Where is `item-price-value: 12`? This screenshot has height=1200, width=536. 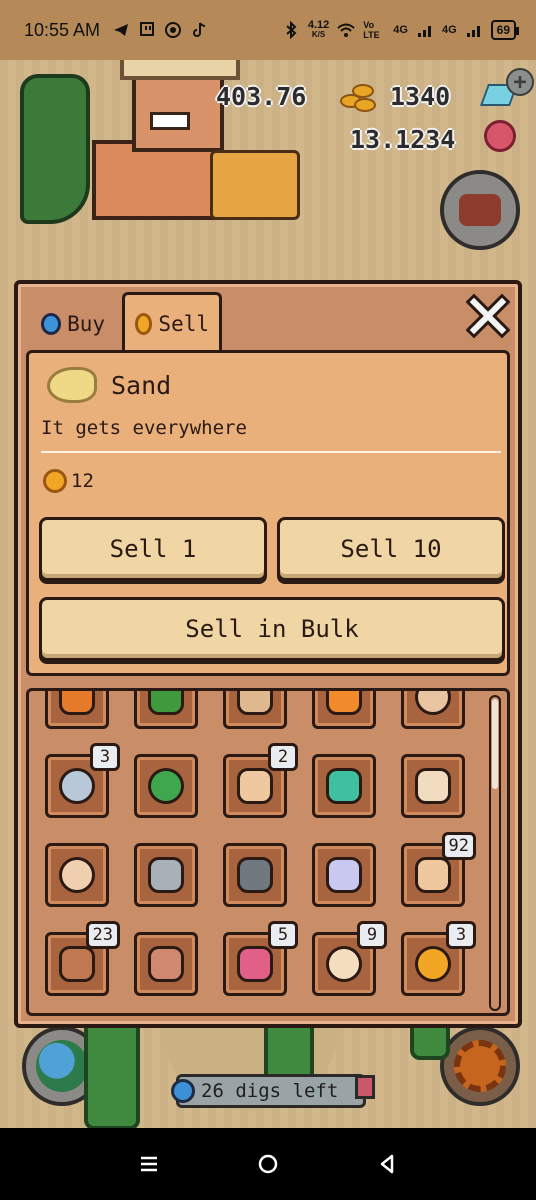 item-price-value: 12 is located at coordinates (82, 481).